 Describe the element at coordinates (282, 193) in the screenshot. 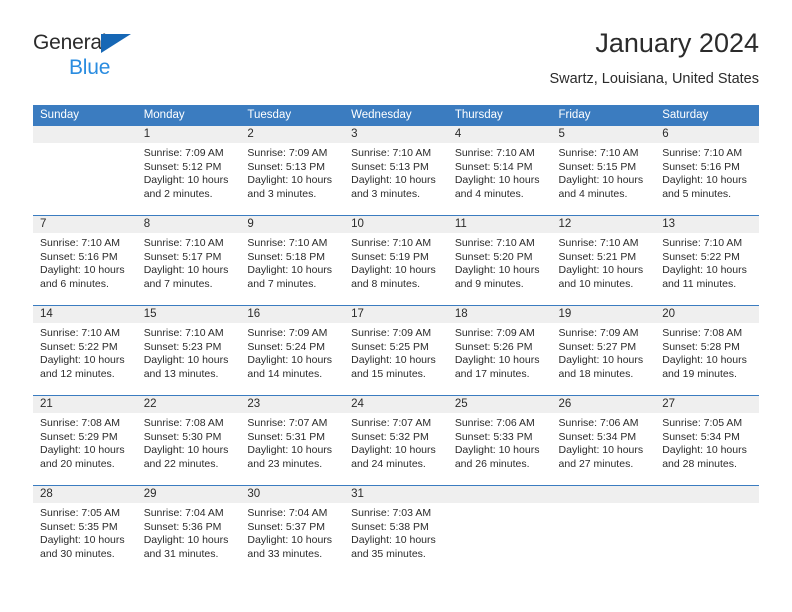

I see `daylight-duration-line2: and 3 minutes.` at that location.